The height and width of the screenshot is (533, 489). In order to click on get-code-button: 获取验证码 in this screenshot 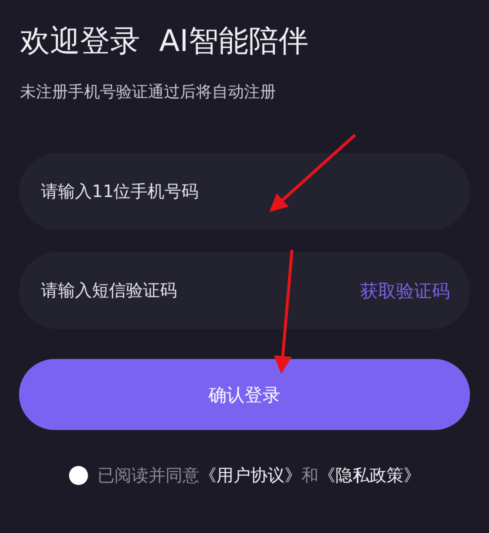, I will do `click(405, 290)`.